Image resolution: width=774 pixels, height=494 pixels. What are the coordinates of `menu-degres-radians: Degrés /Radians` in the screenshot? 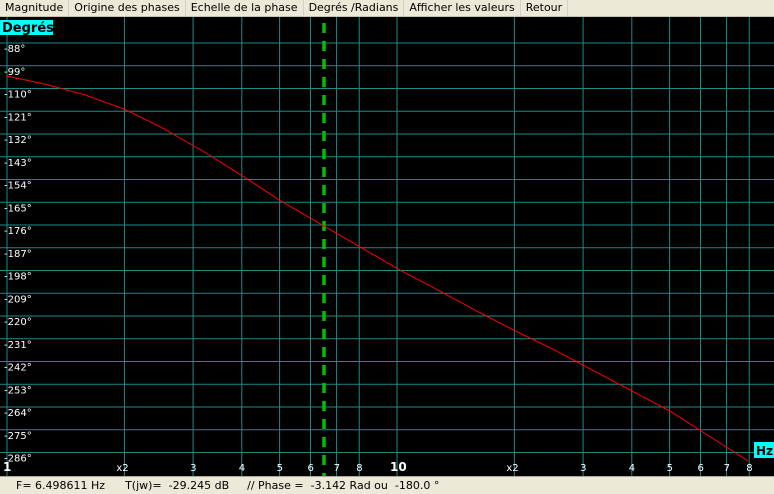 It's located at (354, 8).